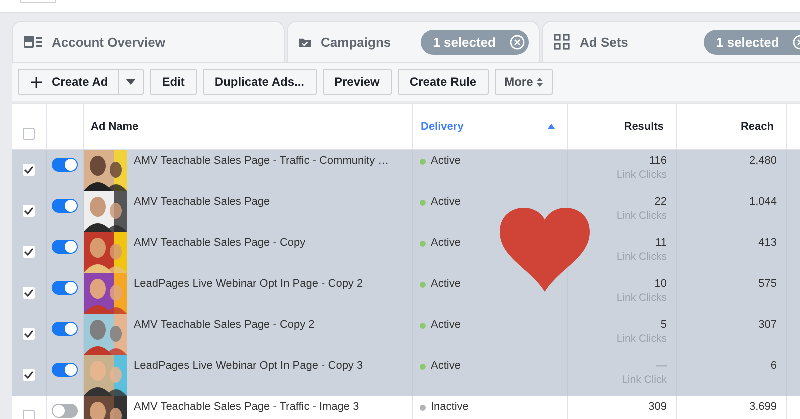  What do you see at coordinates (763, 407) in the screenshot?
I see `reach-value: 3,699` at bounding box center [763, 407].